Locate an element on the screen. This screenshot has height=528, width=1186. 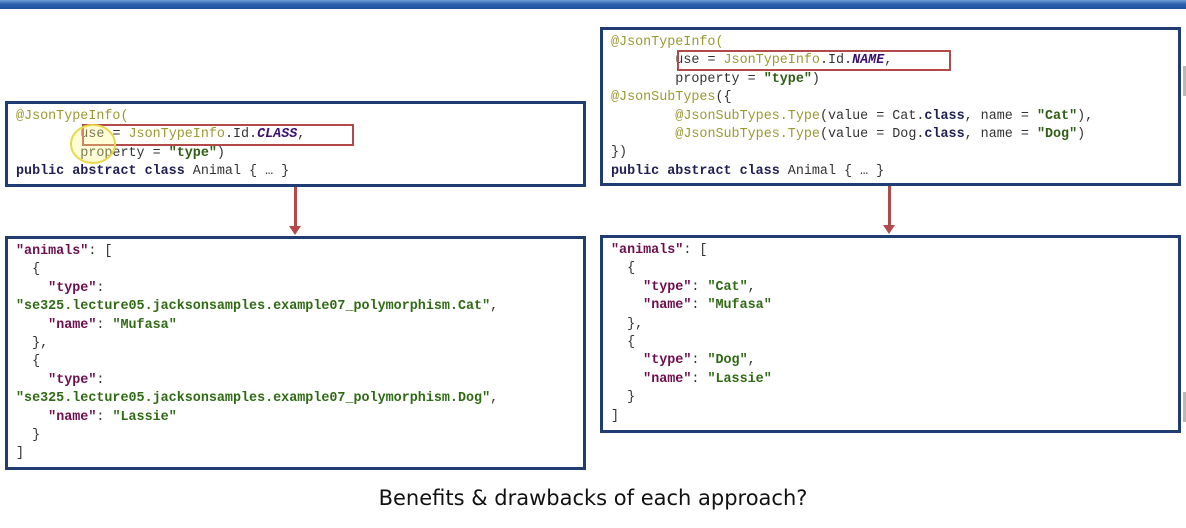
code-text: (value = Dog. is located at coordinates (872, 135).